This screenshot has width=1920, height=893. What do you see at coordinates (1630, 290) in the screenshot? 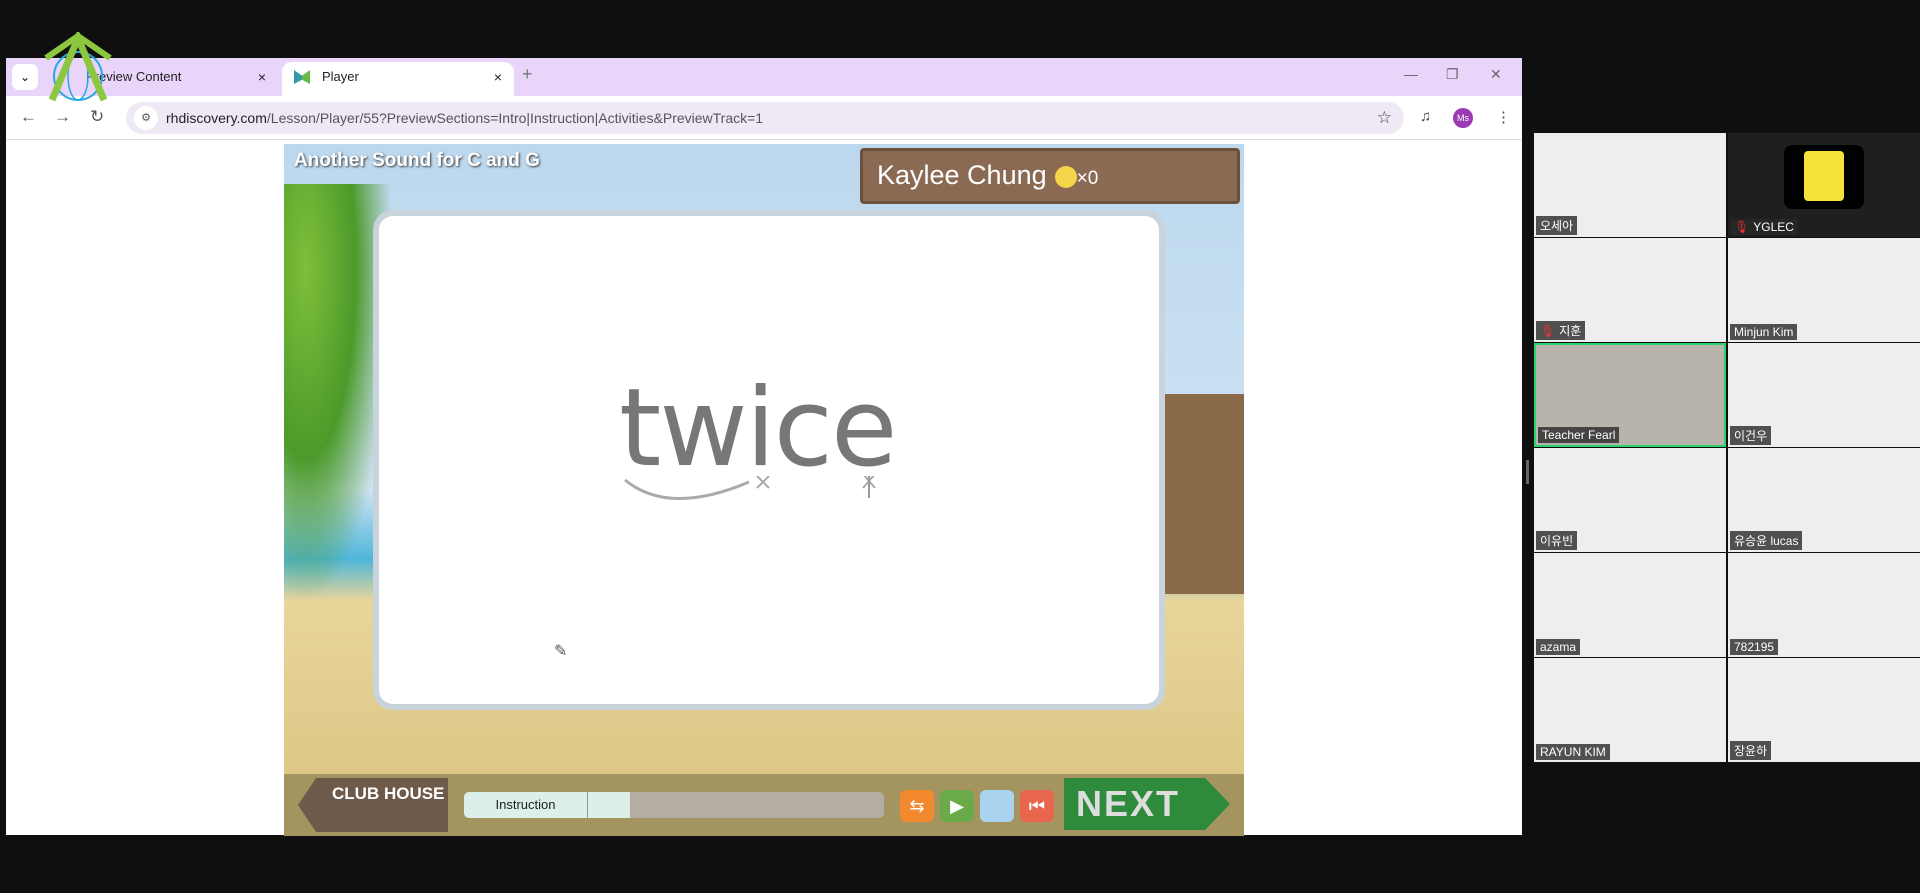
I see `participant-tile: 🎙 지훈` at bounding box center [1630, 290].